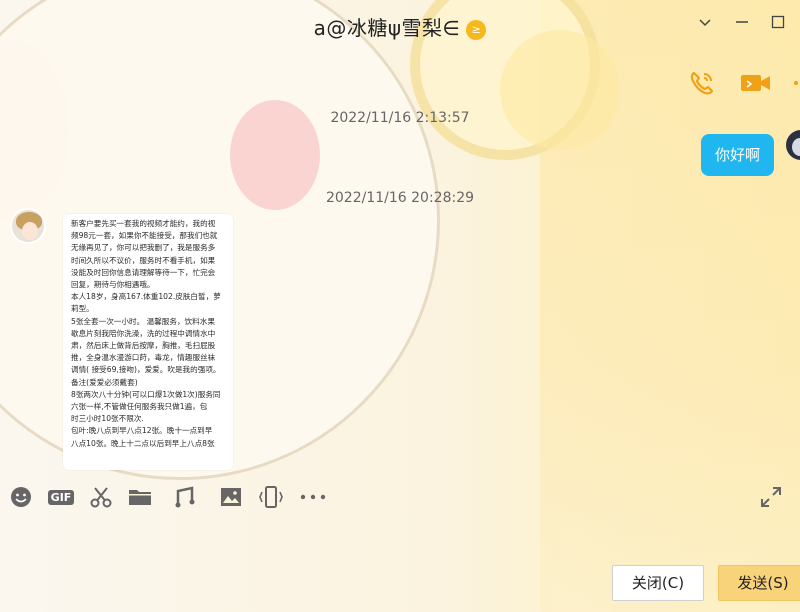  I want to click on emoji-button, so click(21, 497).